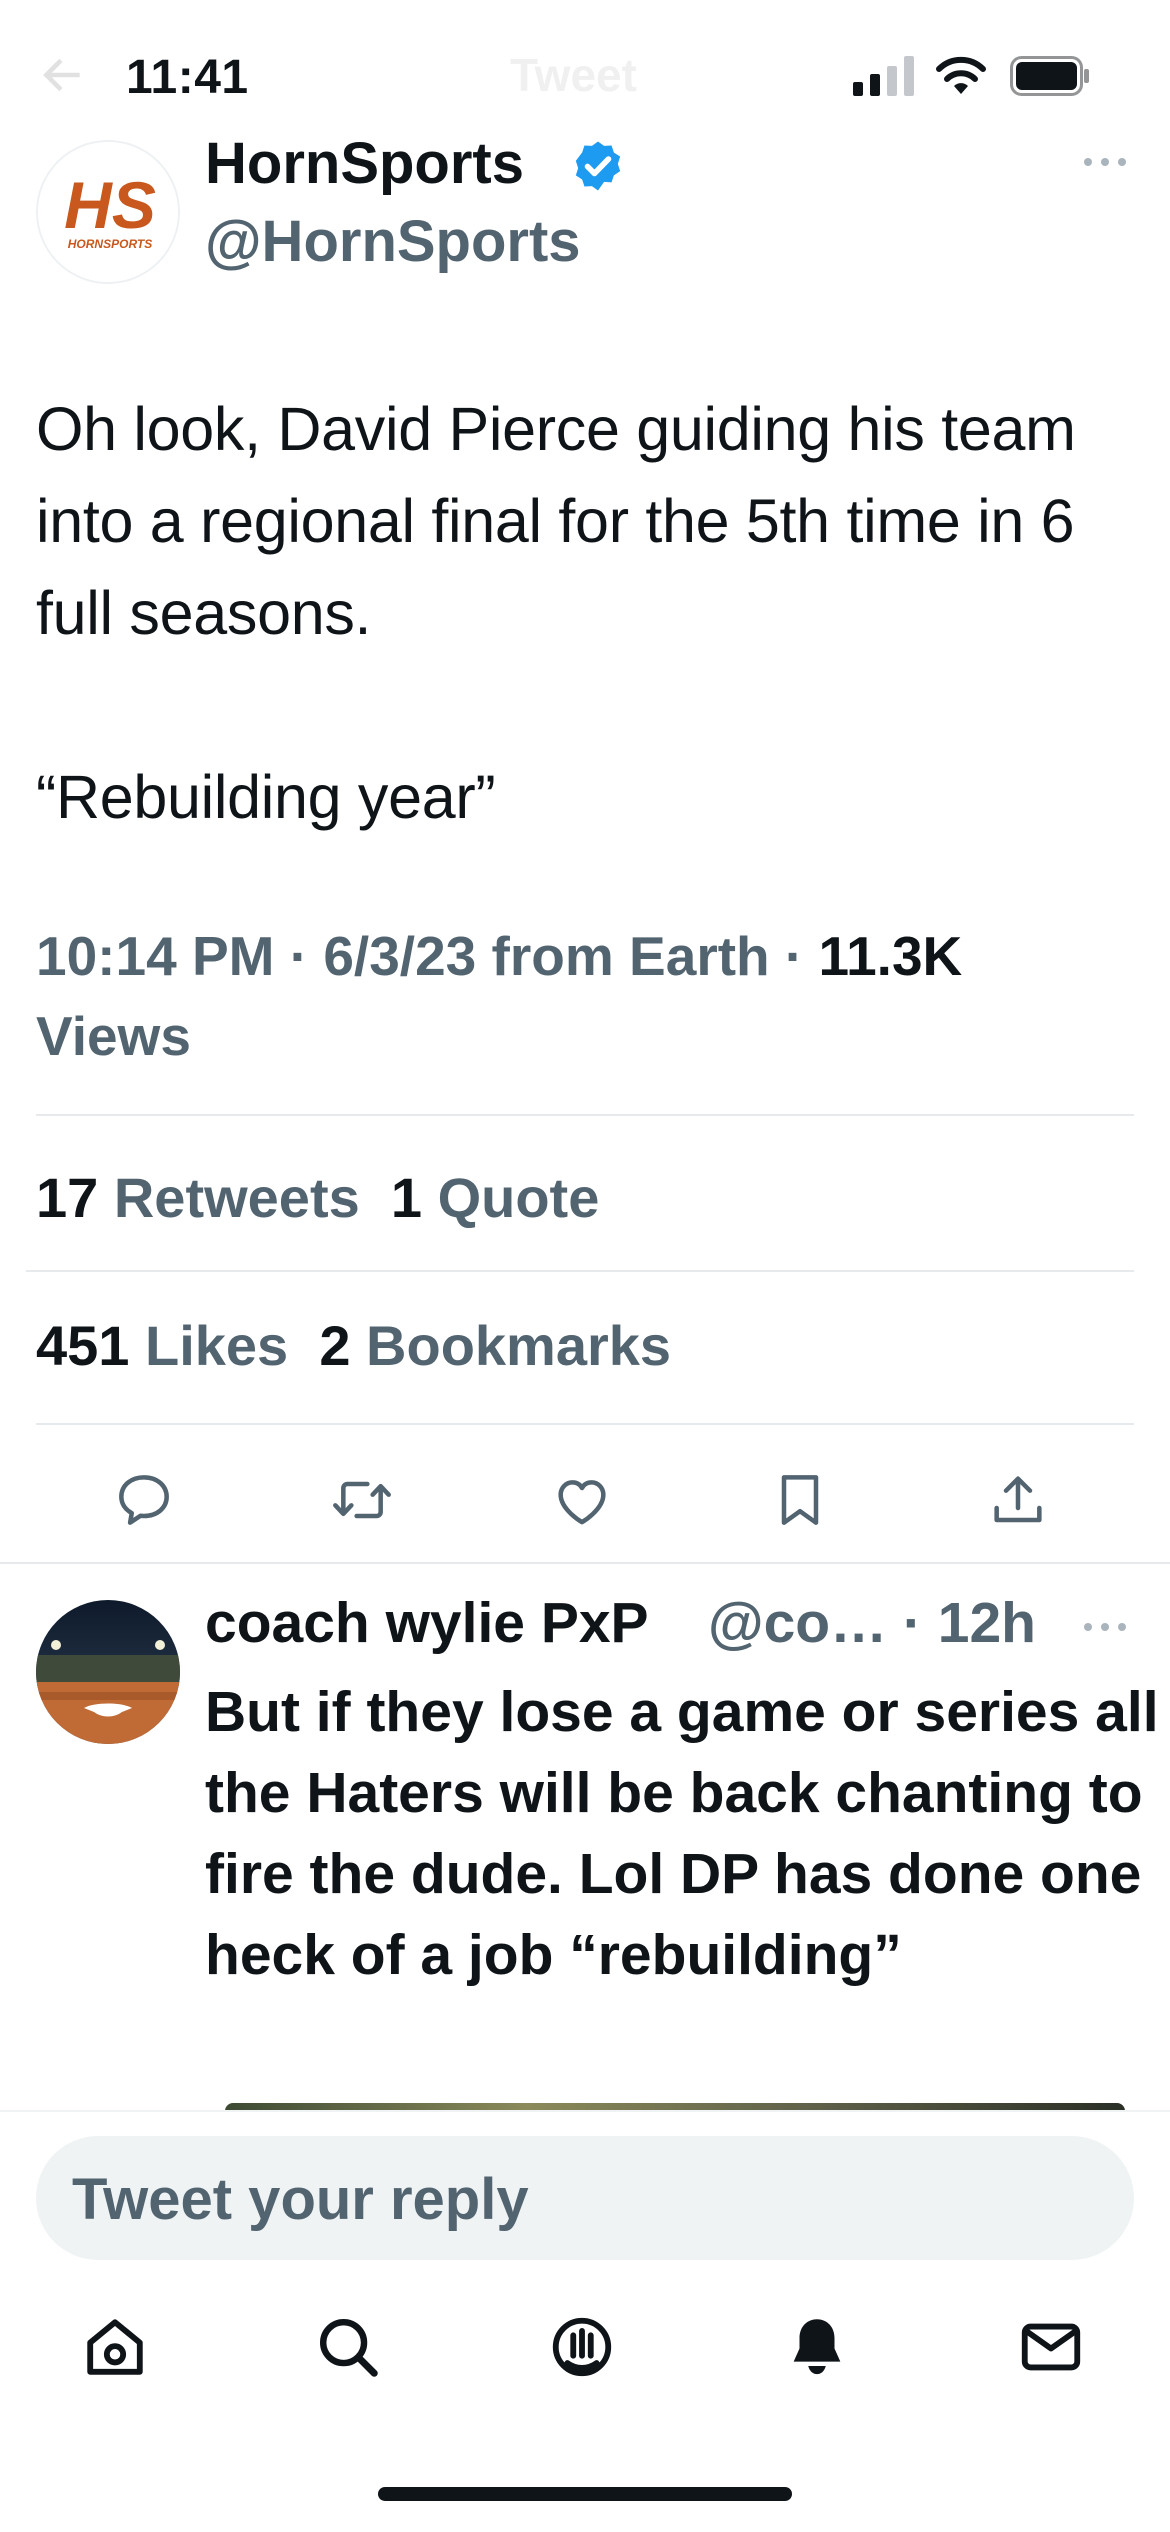 Image resolution: width=1170 pixels, height=2532 pixels. I want to click on quotes-link: 1 Quote, so click(495, 1197).